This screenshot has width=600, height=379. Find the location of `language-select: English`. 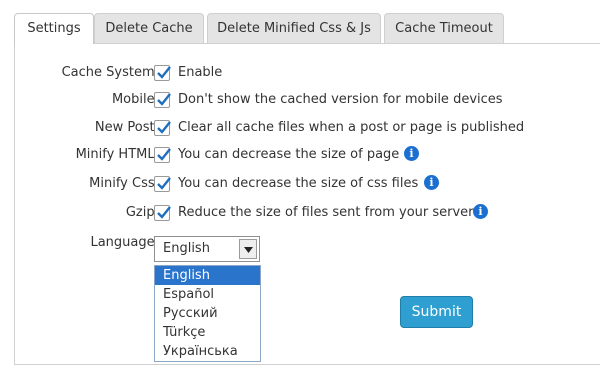

language-select: English is located at coordinates (207, 249).